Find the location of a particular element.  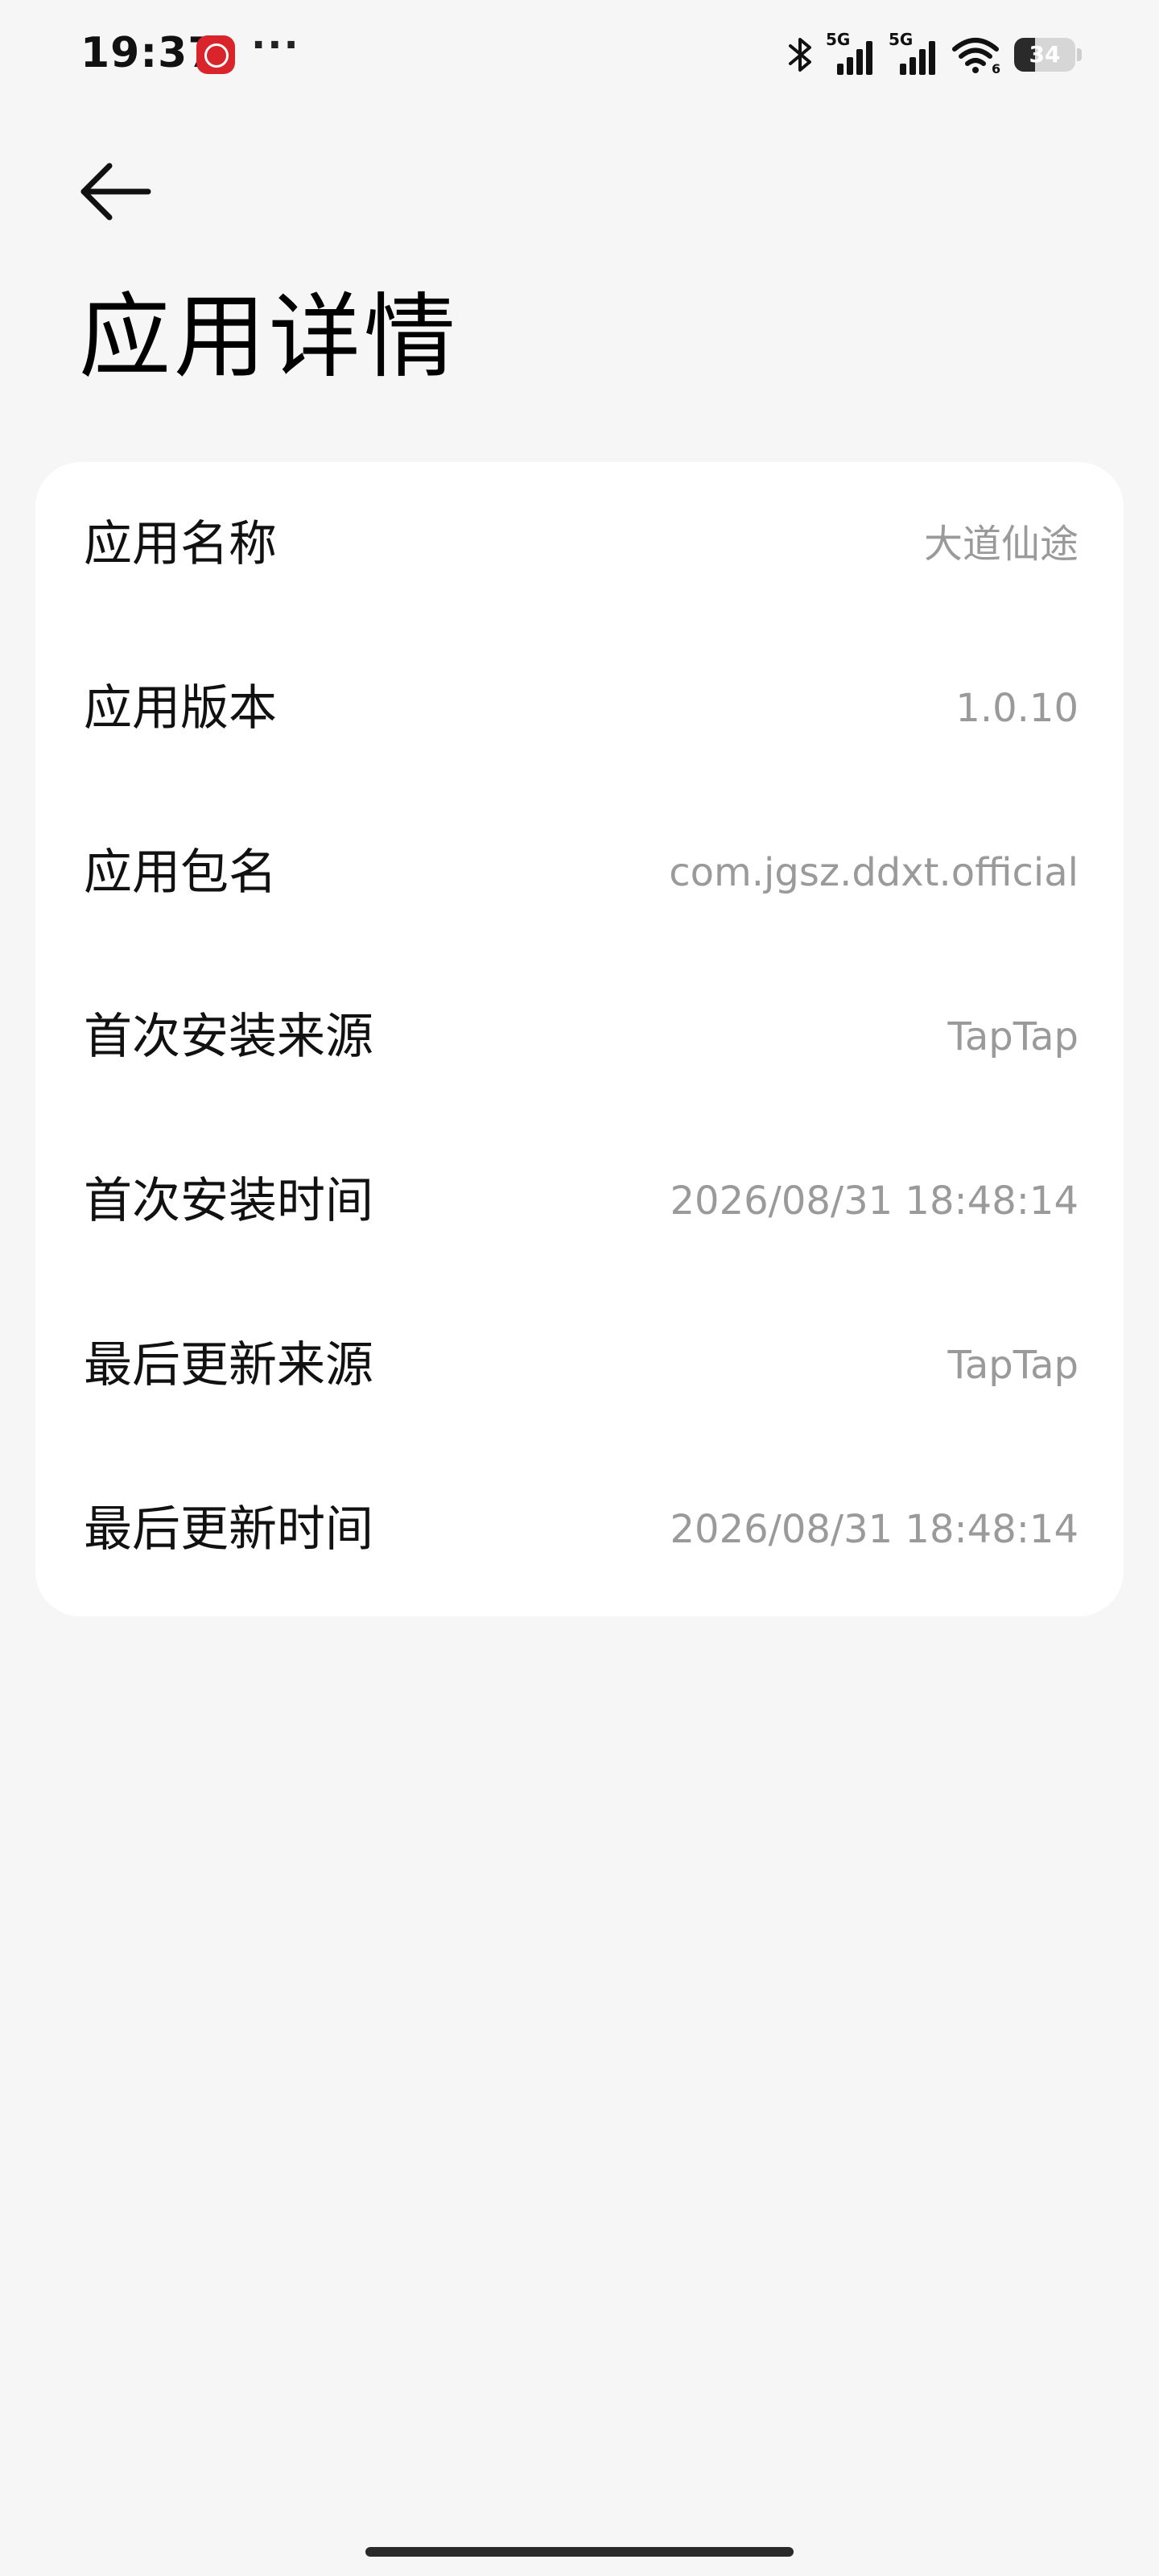

status-icons: 5G 5G 6 34 is located at coordinates (934, 54).